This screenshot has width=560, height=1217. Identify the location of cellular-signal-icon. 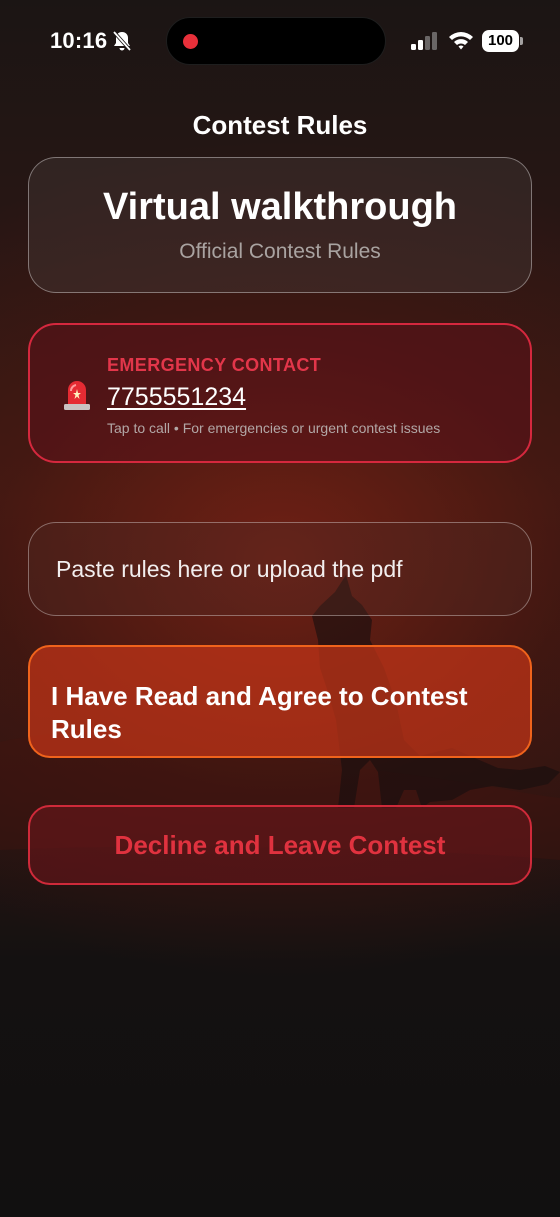
(424, 41).